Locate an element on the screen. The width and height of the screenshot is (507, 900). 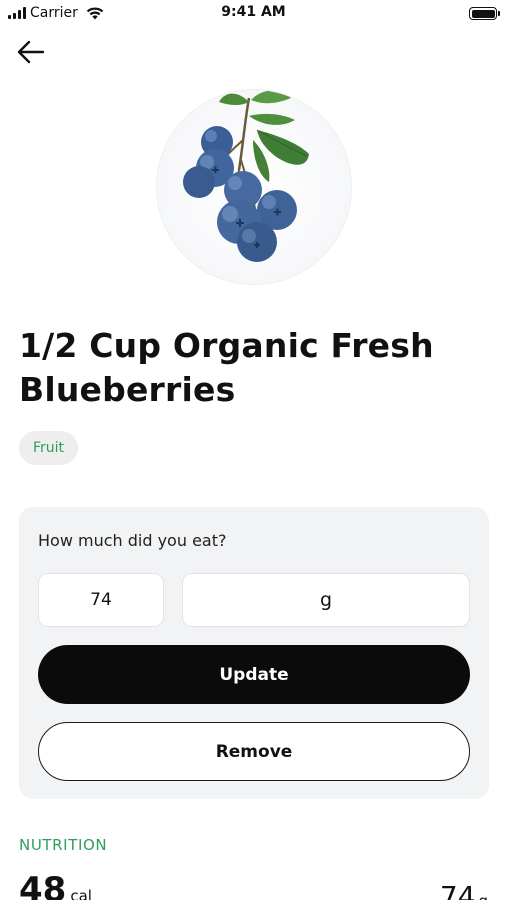
status-time: 9:41 AM is located at coordinates (253, 12).